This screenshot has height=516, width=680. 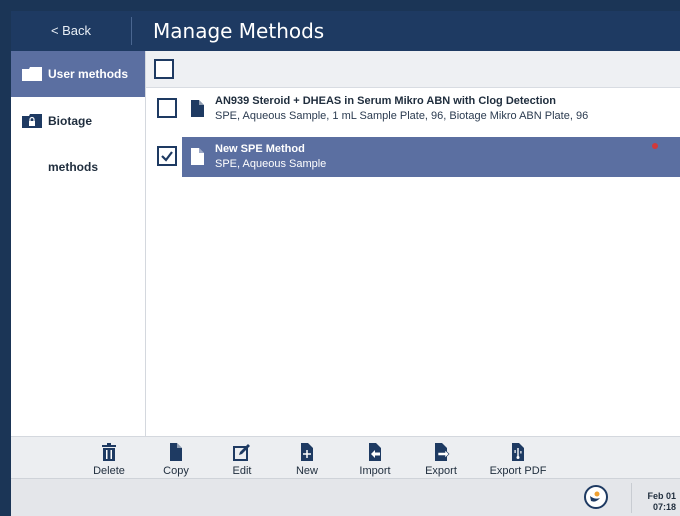 I want to click on unsaved-indicator, so click(x=655, y=146).